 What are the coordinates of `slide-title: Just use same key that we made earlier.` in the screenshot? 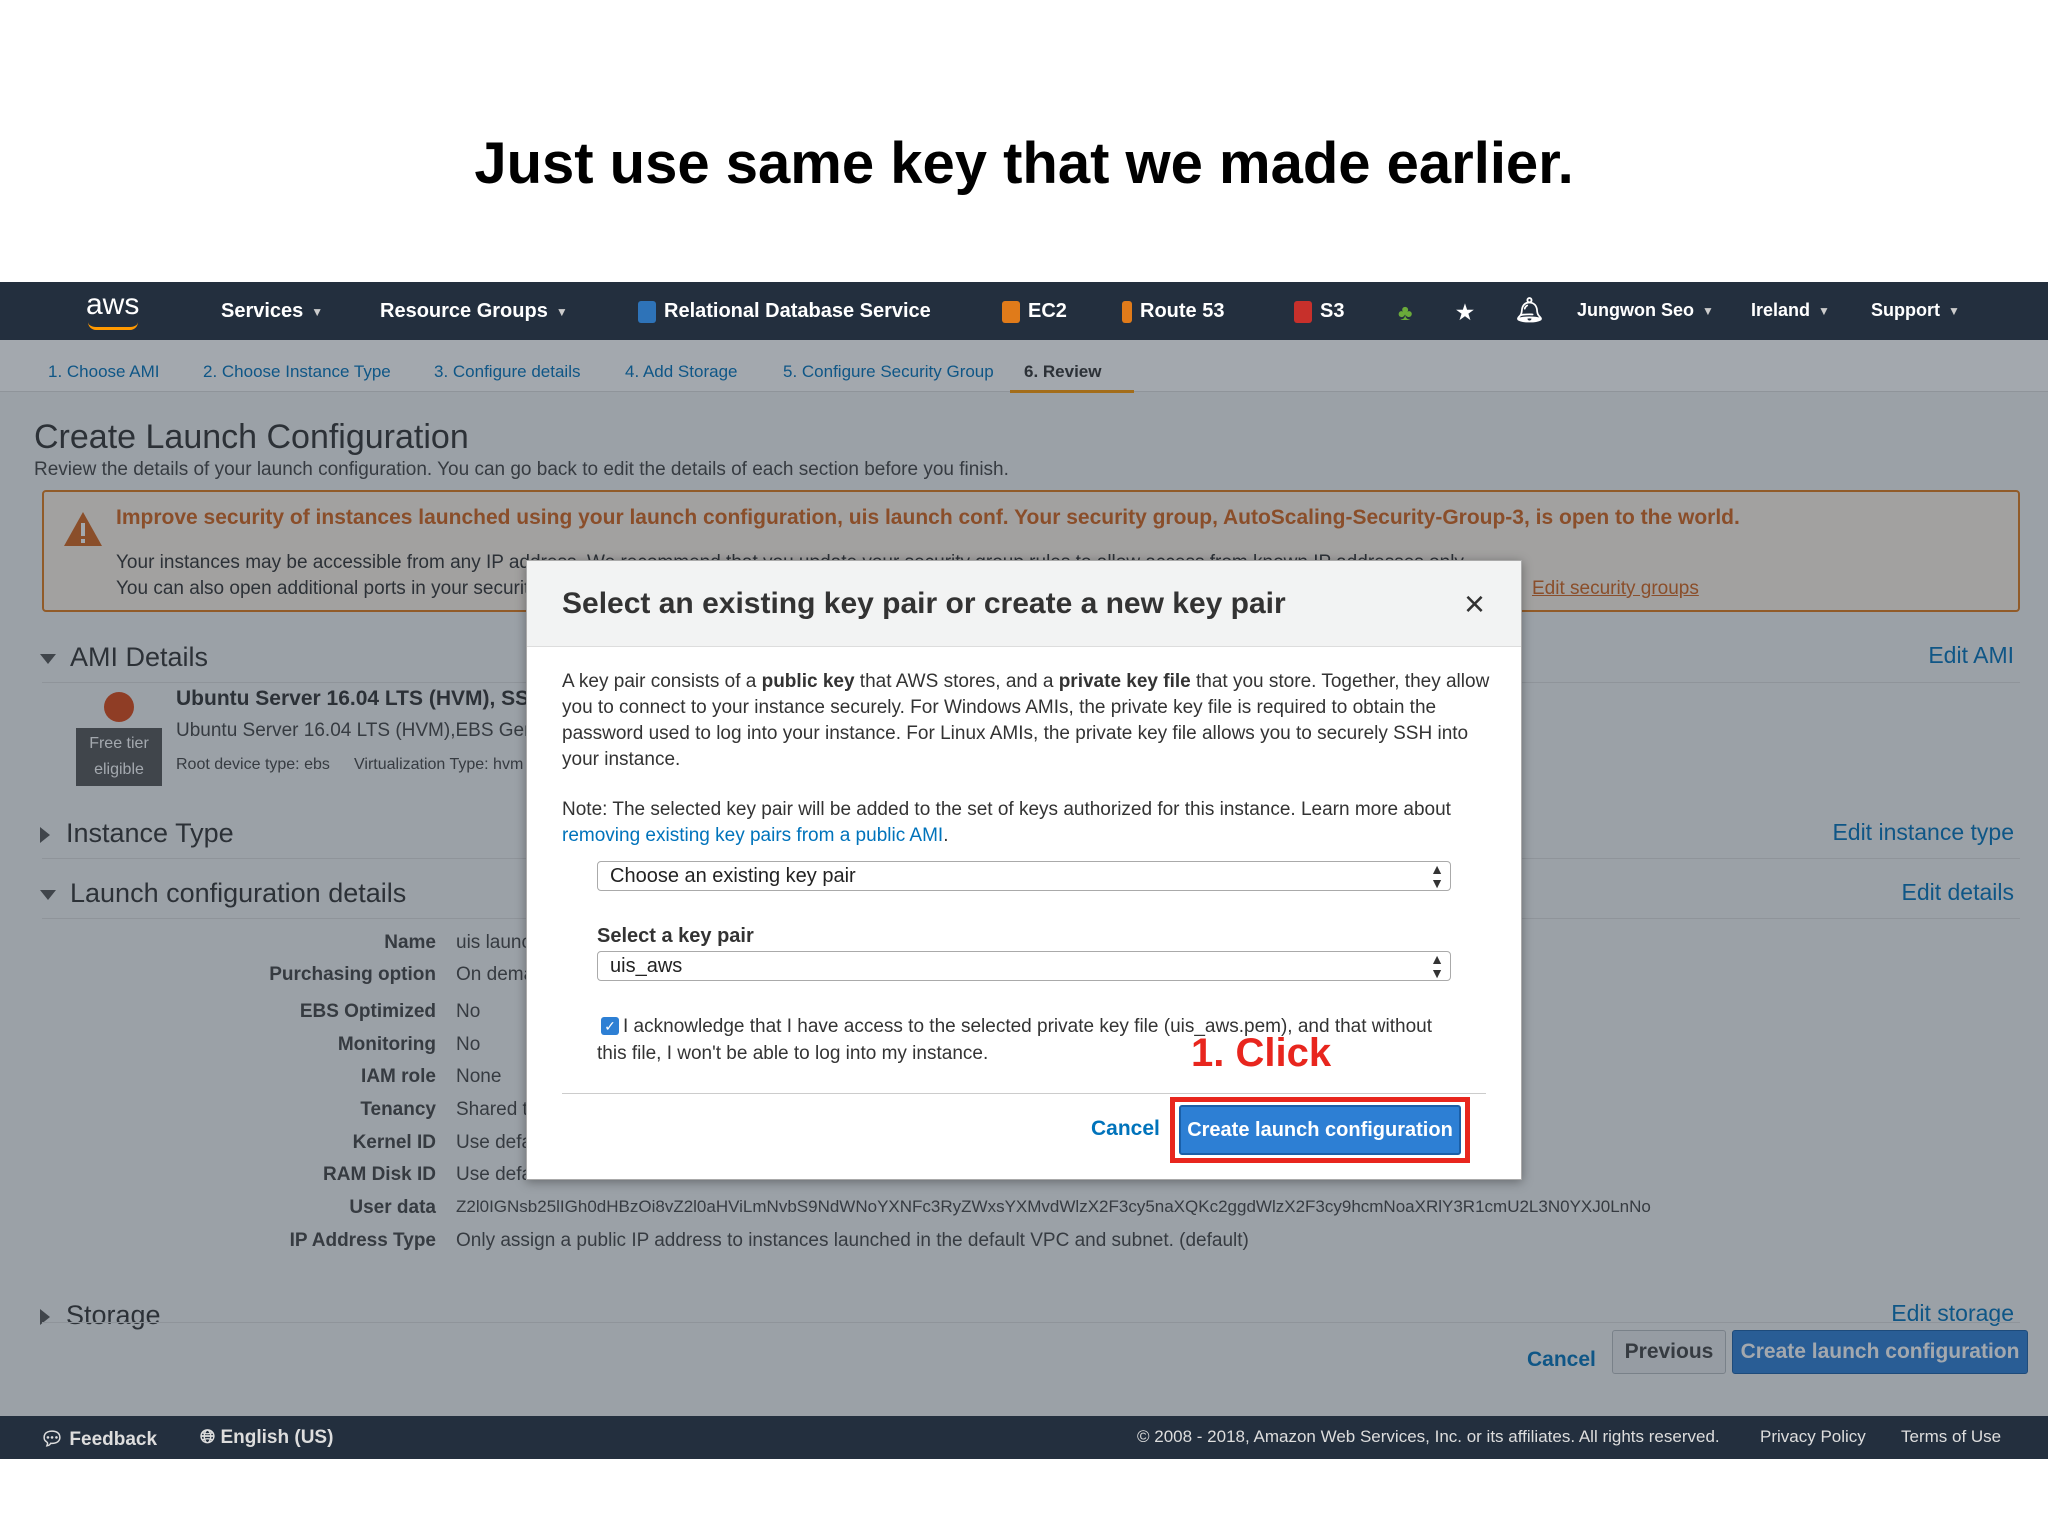 It's located at (1024, 163).